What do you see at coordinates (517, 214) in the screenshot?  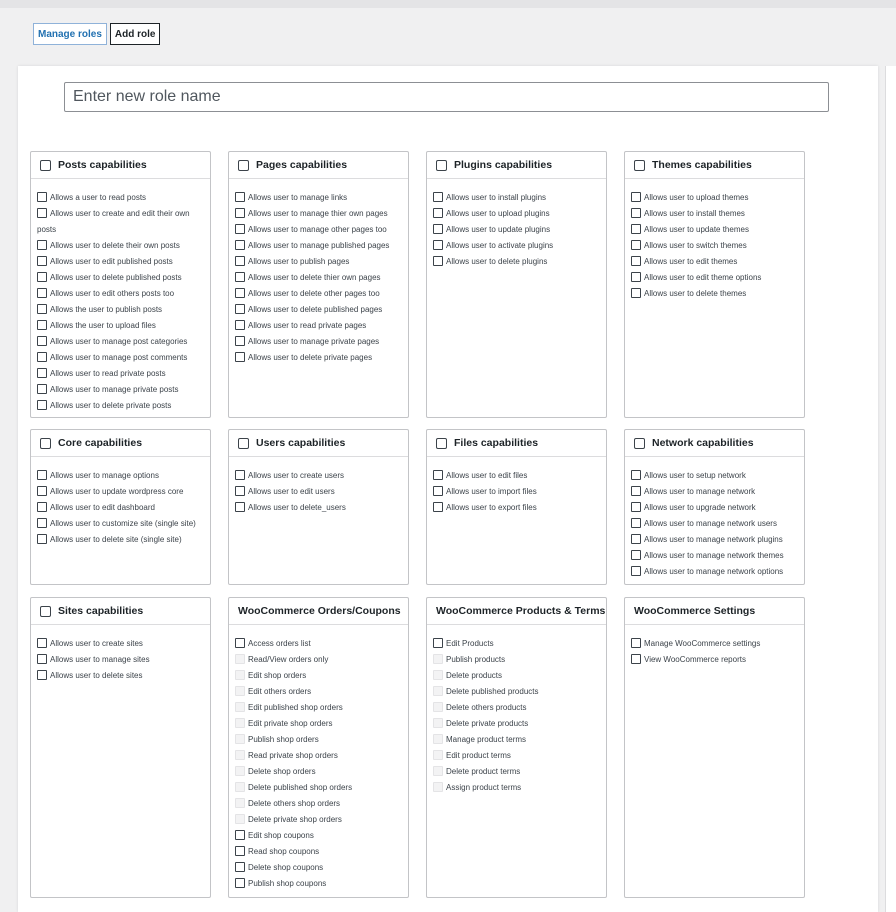 I see `capability-item: Allows user to upload plugins` at bounding box center [517, 214].